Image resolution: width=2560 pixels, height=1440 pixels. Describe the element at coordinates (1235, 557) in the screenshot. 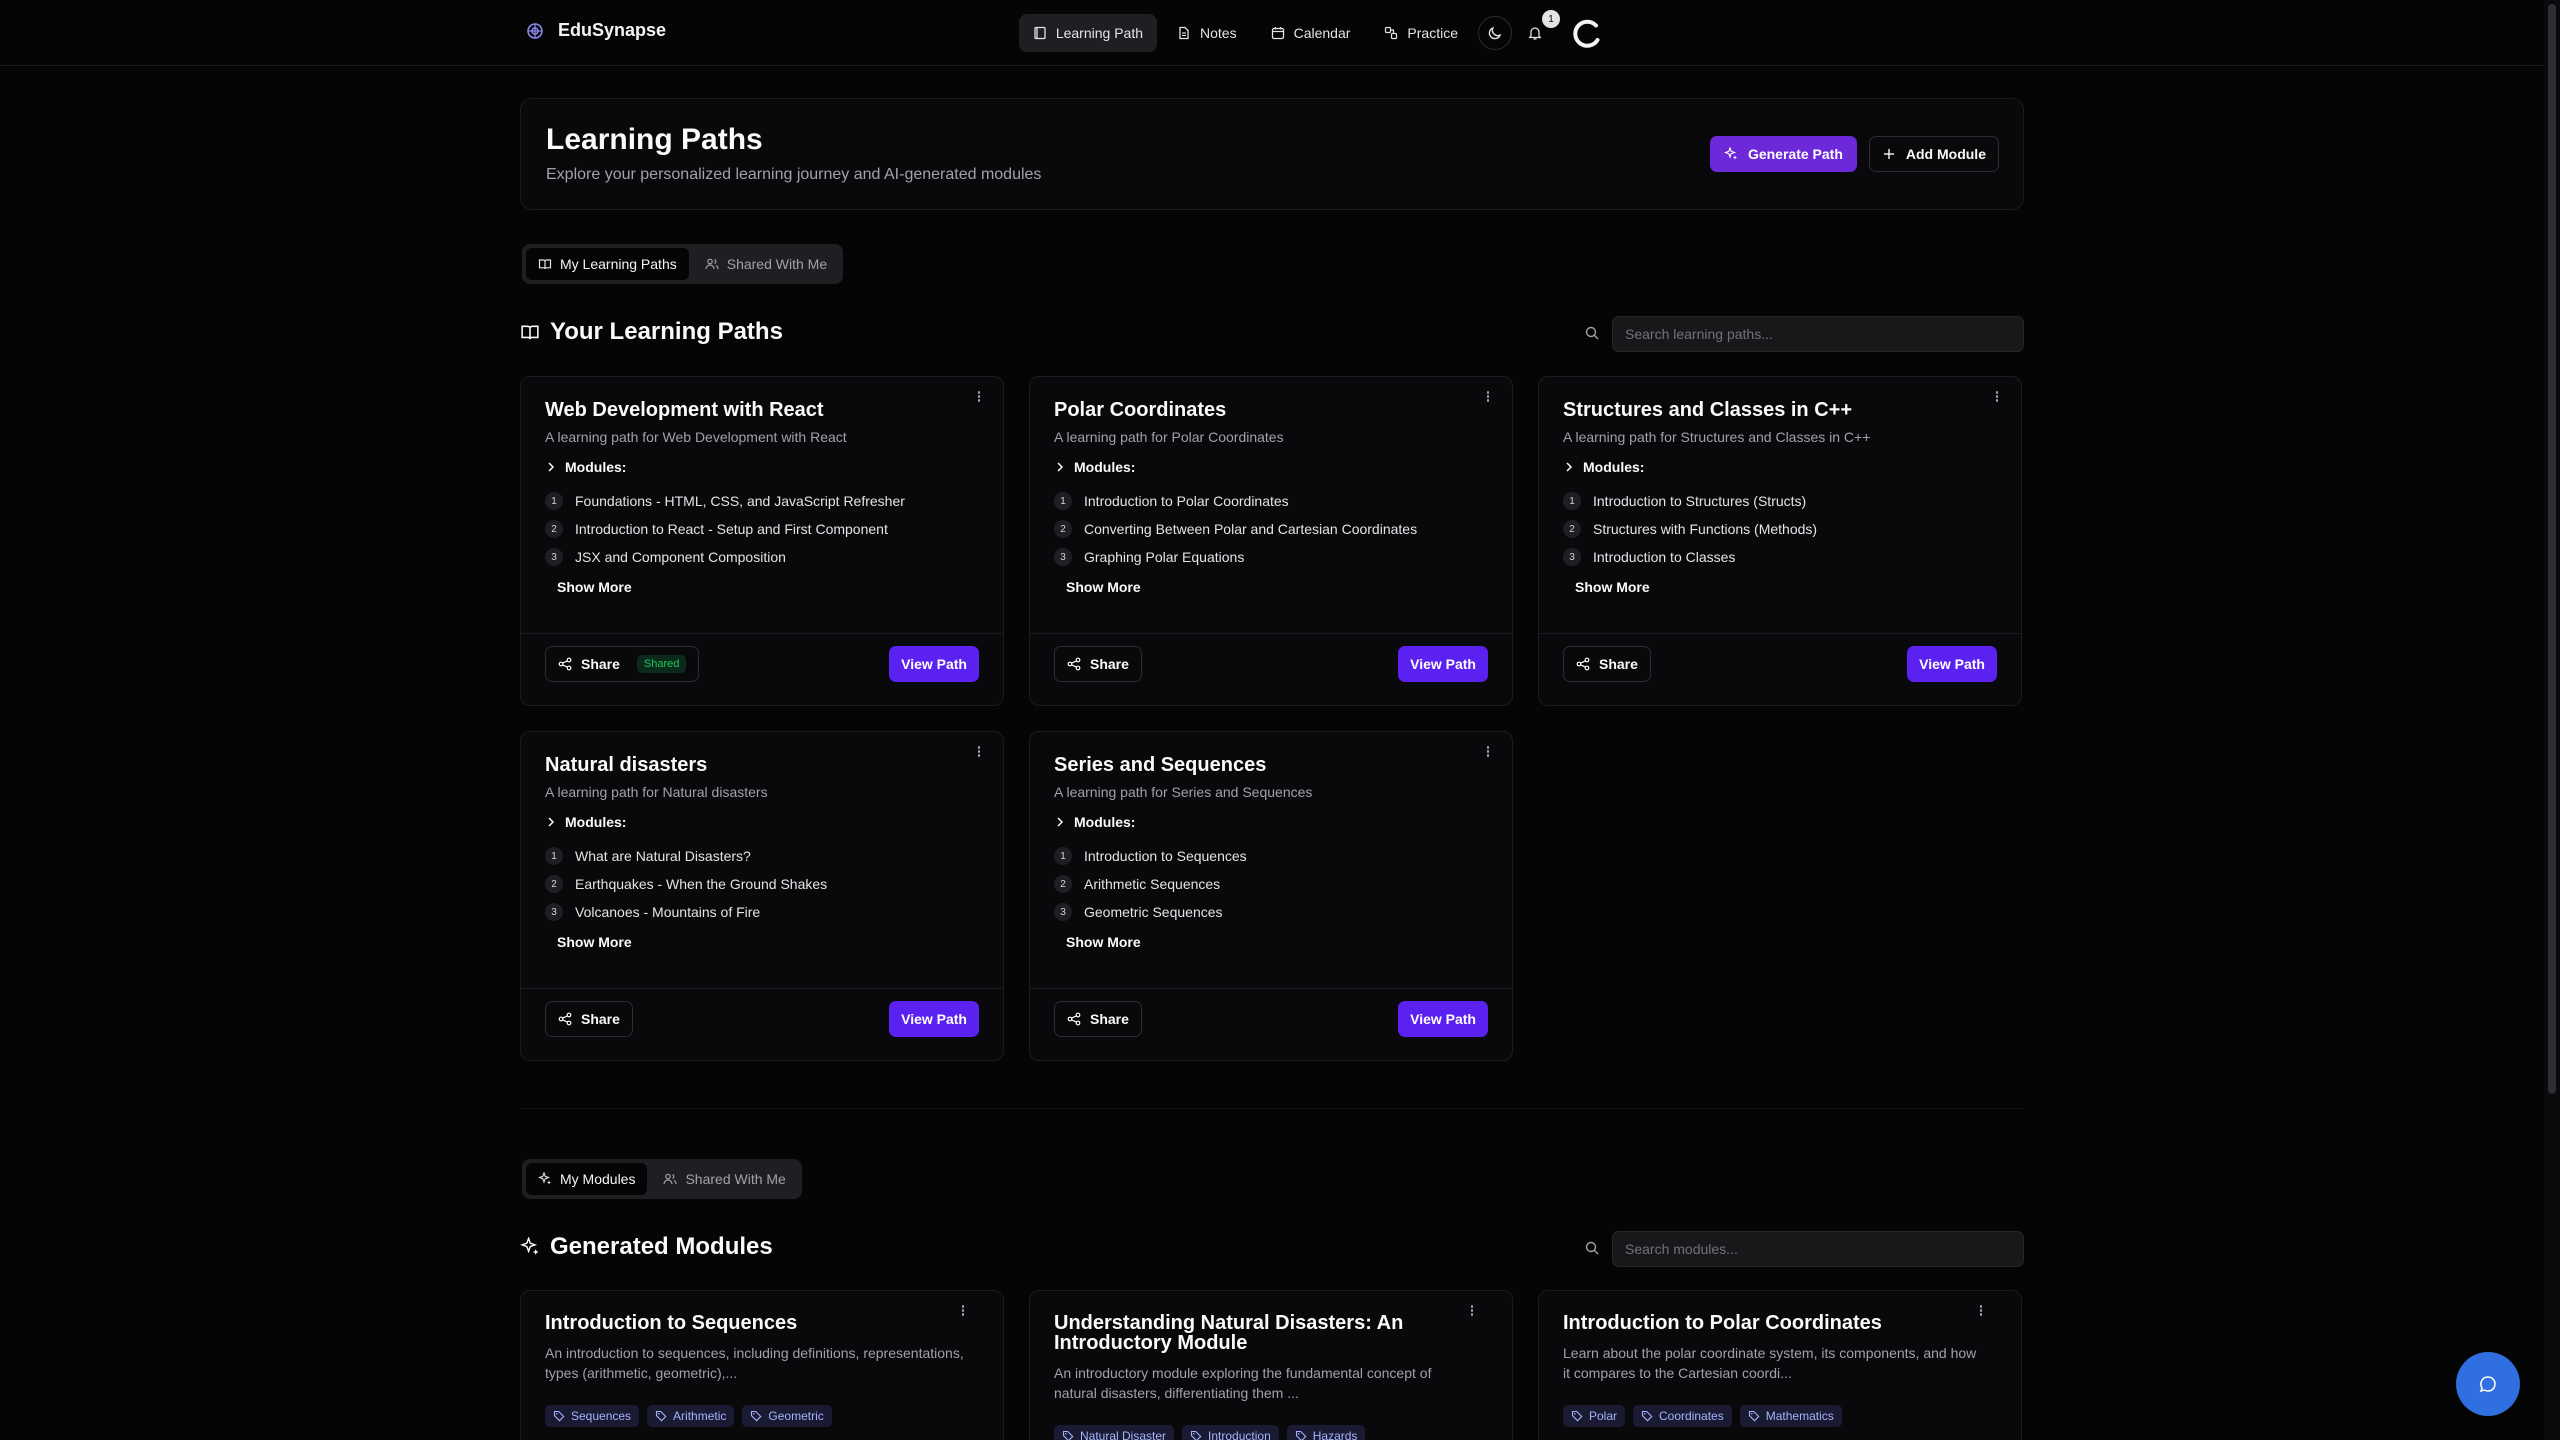

I see `module-item: 3 Graphing Polar Equations` at that location.